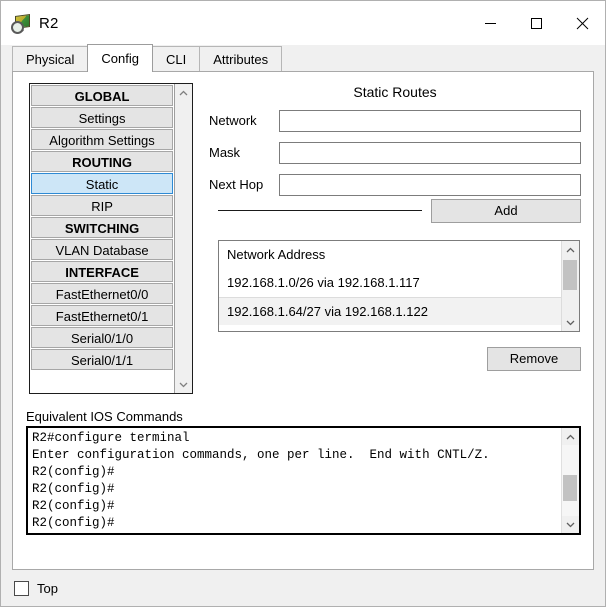 The image size is (606, 607). I want to click on config-nav-scrollbar, so click(183, 238).